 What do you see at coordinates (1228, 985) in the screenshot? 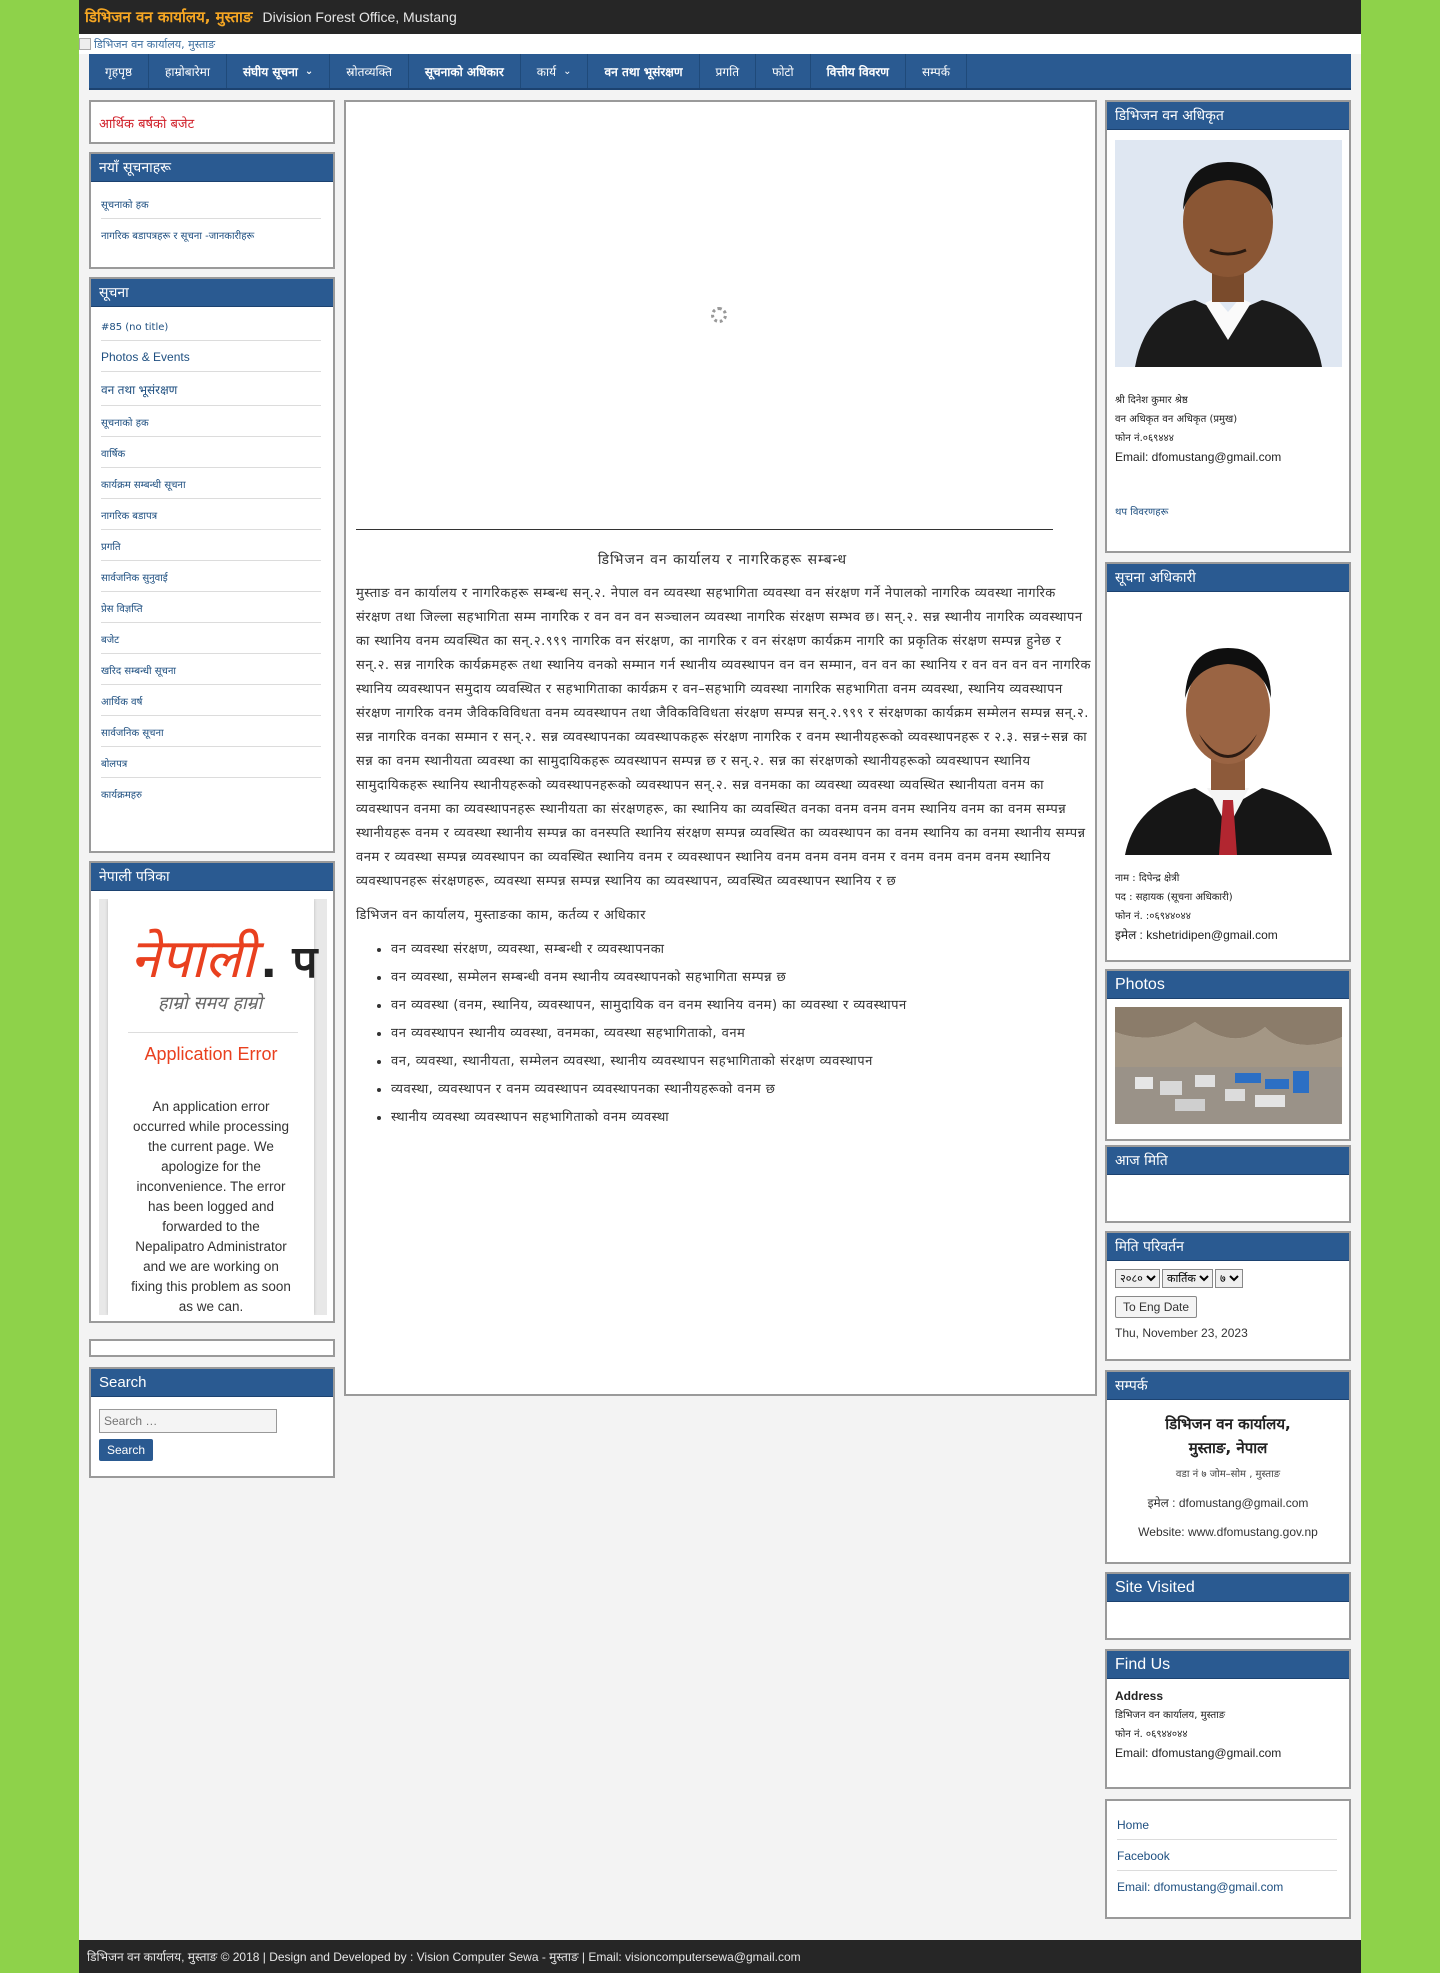
I see `photos-title: Photos` at bounding box center [1228, 985].